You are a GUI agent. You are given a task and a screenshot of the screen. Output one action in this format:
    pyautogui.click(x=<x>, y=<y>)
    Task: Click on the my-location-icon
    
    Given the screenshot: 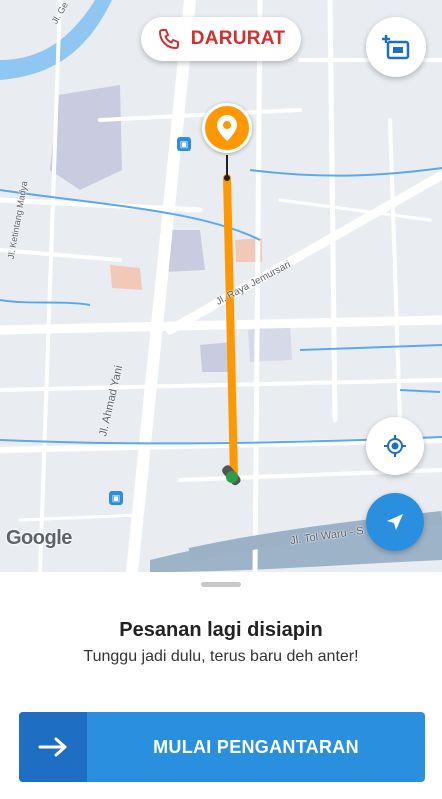 What is the action you would take?
    pyautogui.click(x=395, y=446)
    